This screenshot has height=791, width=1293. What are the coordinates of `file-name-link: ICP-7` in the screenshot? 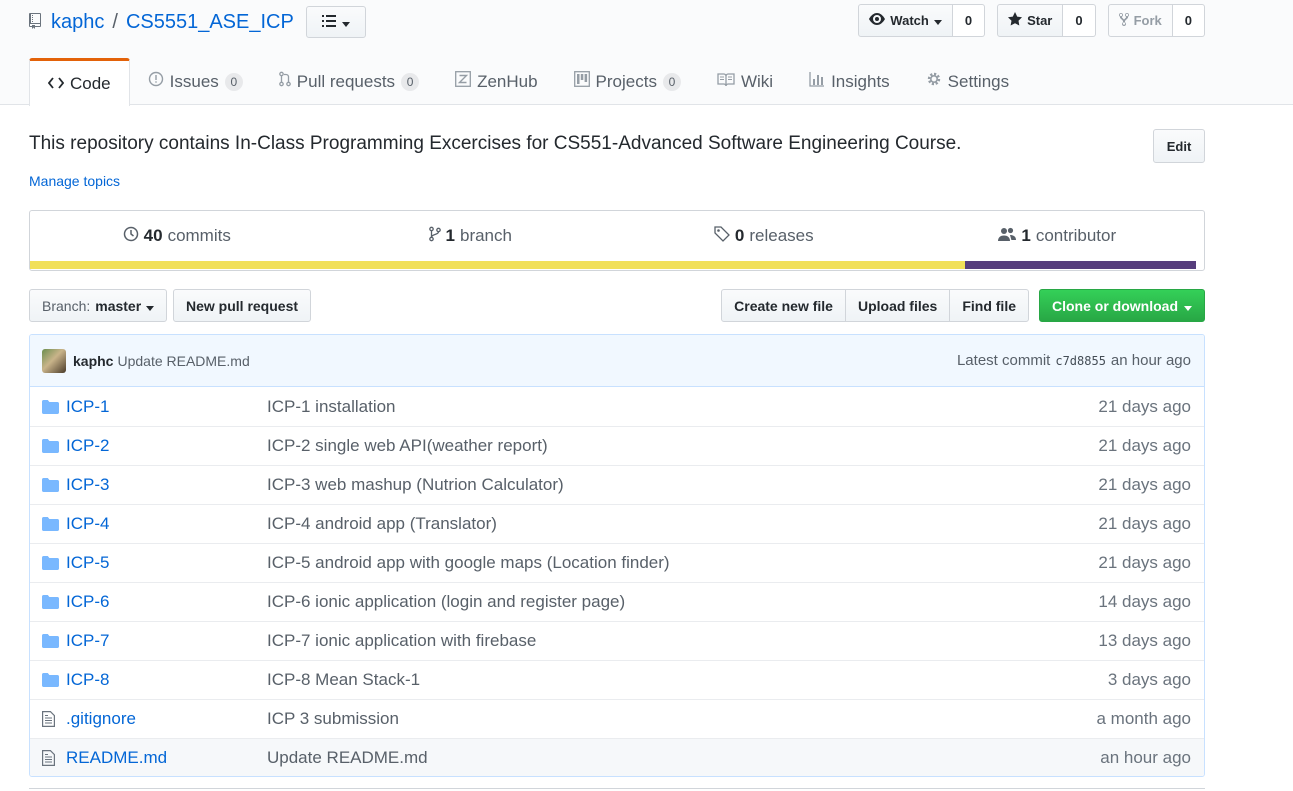 It's located at (166, 641).